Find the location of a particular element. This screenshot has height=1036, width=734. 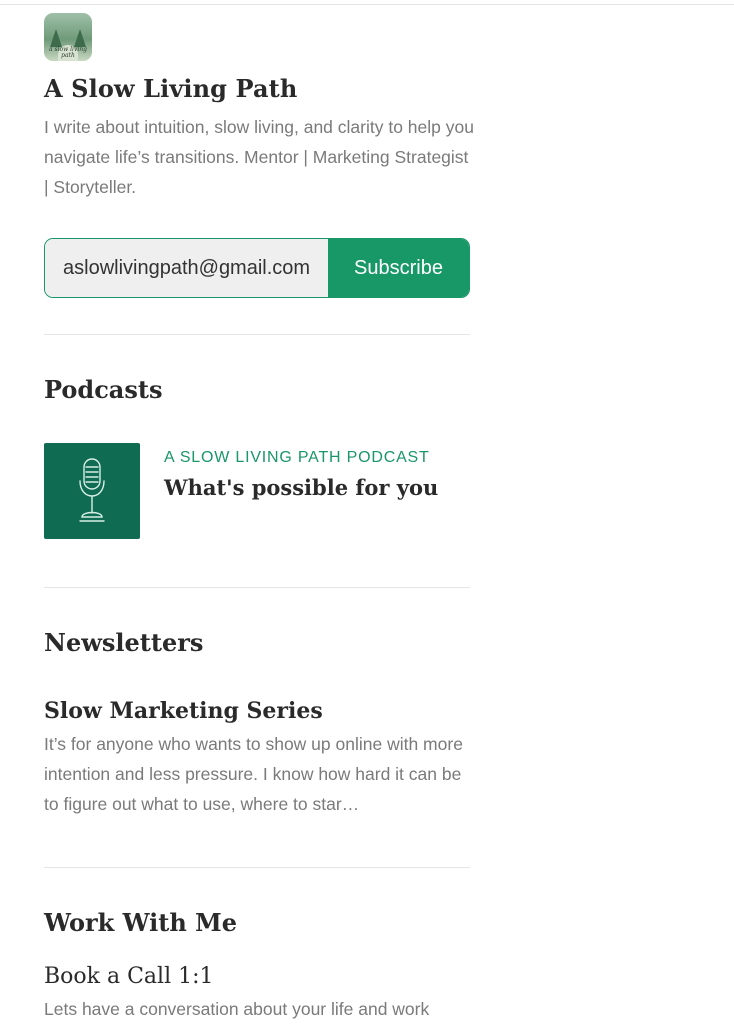

podcast-episode-title: What's possible for you is located at coordinates (301, 487).